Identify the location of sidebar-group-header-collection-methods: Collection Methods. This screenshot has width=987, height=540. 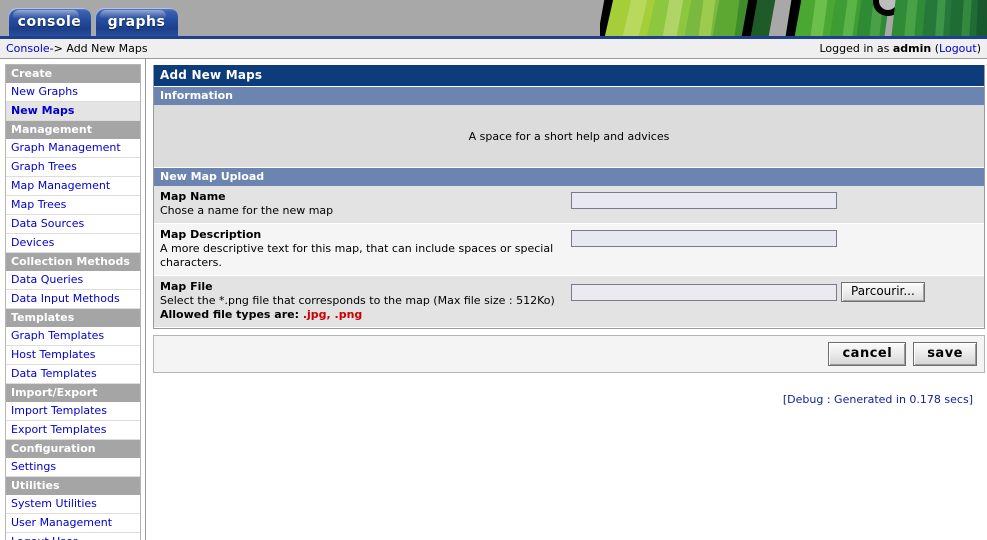
(73, 262).